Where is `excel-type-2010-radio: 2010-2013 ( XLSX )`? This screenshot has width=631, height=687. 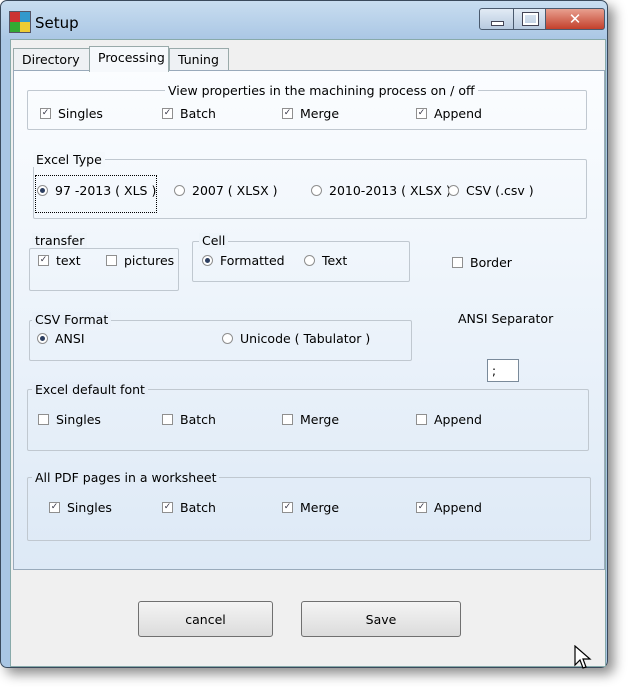 excel-type-2010-radio: 2010-2013 ( XLSX ) is located at coordinates (381, 190).